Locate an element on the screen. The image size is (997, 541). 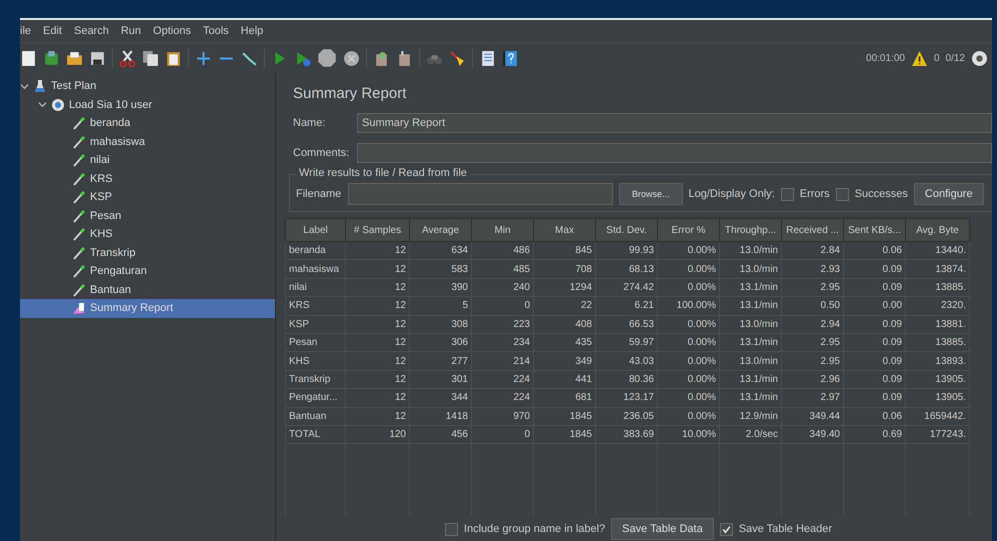
column-header: # Samples is located at coordinates (378, 230).